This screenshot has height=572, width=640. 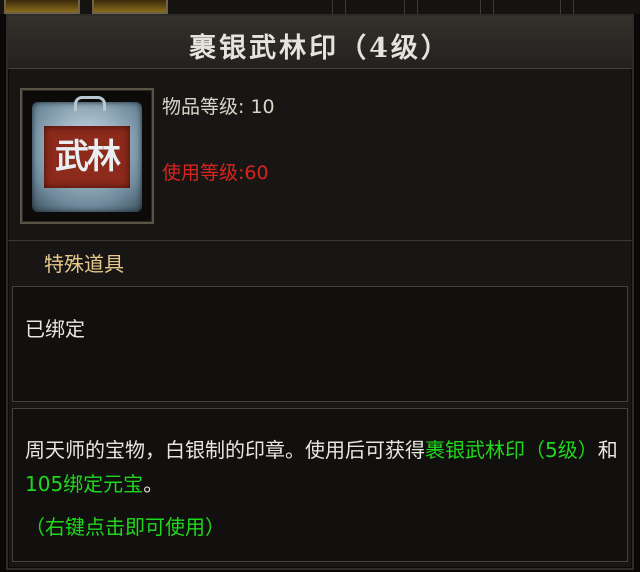 What do you see at coordinates (84, 264) in the screenshot?
I see `item-category: 特殊道具` at bounding box center [84, 264].